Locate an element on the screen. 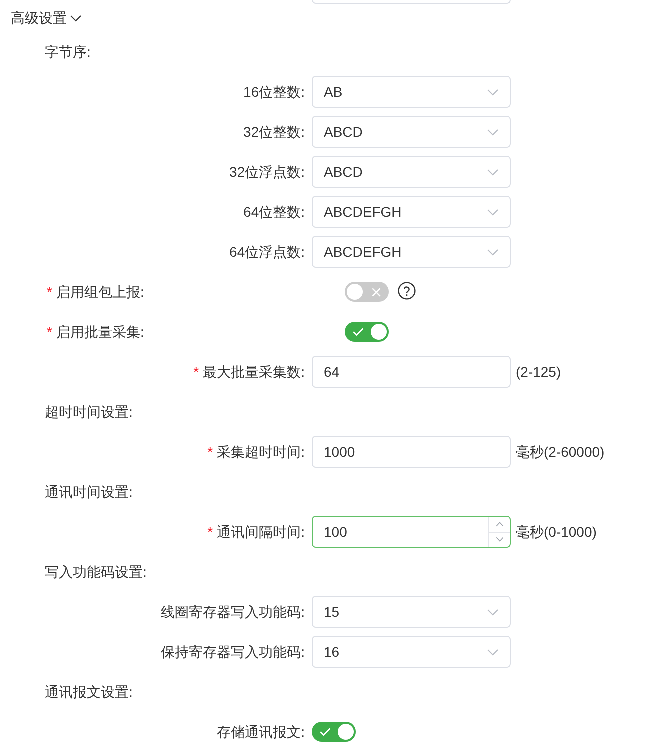 The height and width of the screenshot is (743, 661). field-label: 通讯间隔时间: is located at coordinates (261, 532).